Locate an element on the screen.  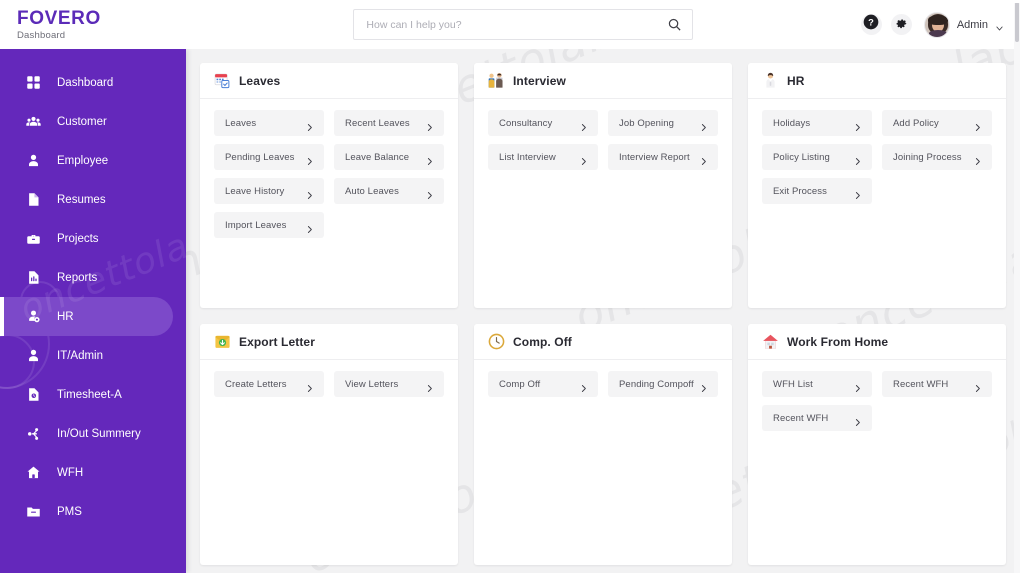
sidebar-item-pms: PMS is located at coordinates (93, 511).